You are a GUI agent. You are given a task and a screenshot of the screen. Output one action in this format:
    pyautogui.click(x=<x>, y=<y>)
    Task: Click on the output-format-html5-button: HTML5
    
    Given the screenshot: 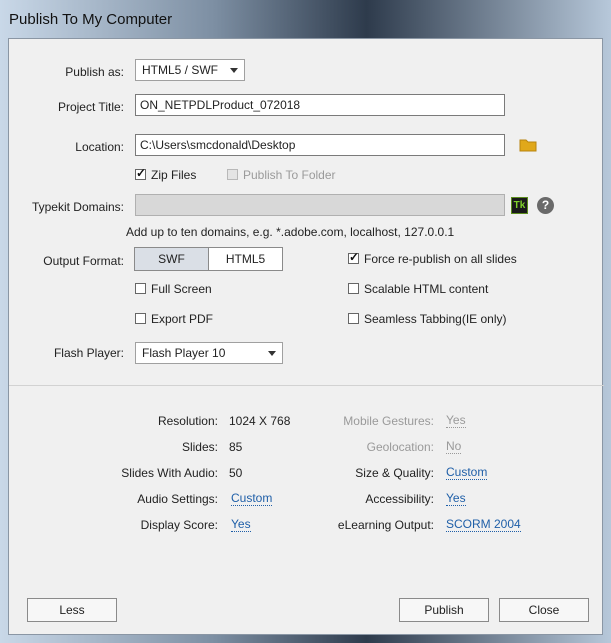 What is the action you would take?
    pyautogui.click(x=245, y=259)
    